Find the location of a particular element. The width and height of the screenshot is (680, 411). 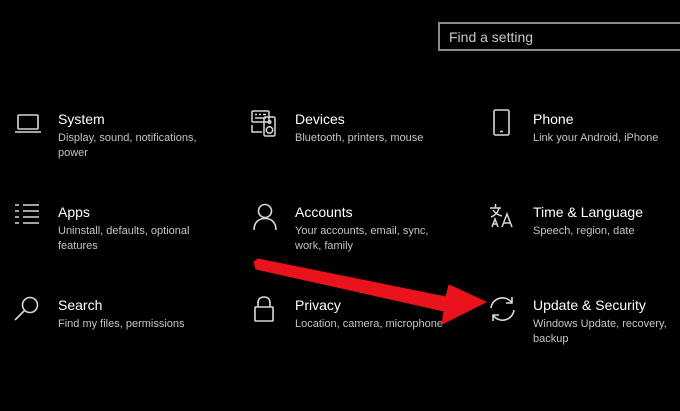

tile-description: Link your Android, iPhone is located at coordinates (596, 138).